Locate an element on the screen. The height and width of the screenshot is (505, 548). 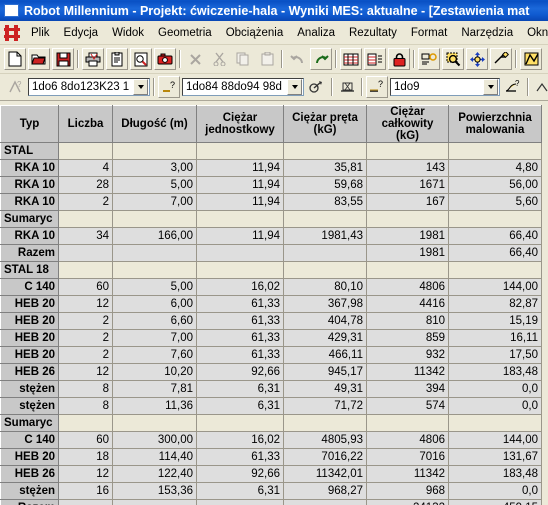
row-header-cell: C 140 is located at coordinates (29, 287).